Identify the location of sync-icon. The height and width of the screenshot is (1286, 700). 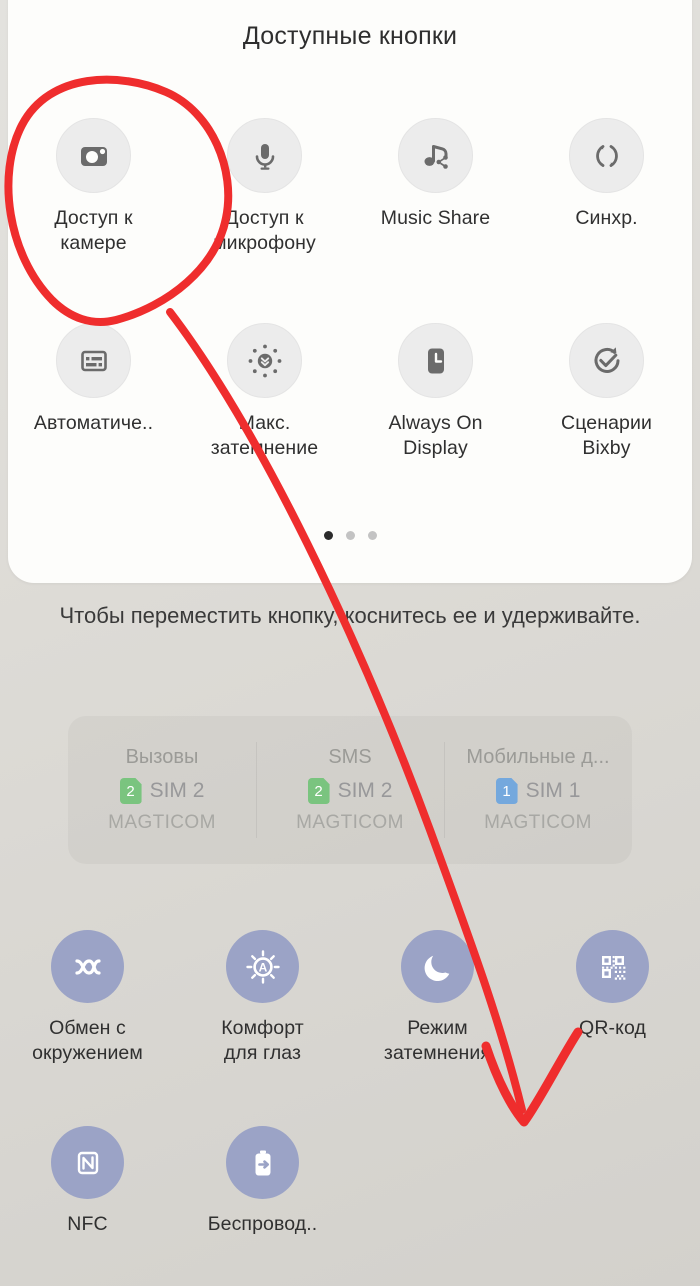
(606, 155).